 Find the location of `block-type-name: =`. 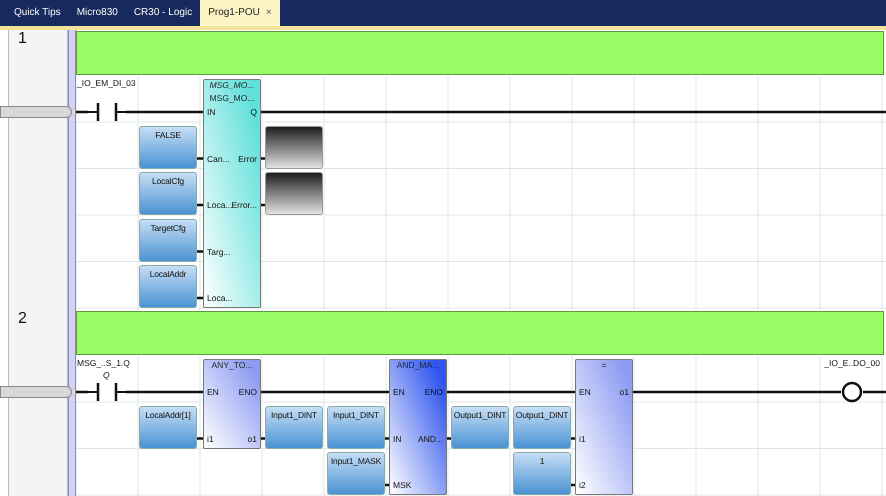

block-type-name: = is located at coordinates (604, 365).